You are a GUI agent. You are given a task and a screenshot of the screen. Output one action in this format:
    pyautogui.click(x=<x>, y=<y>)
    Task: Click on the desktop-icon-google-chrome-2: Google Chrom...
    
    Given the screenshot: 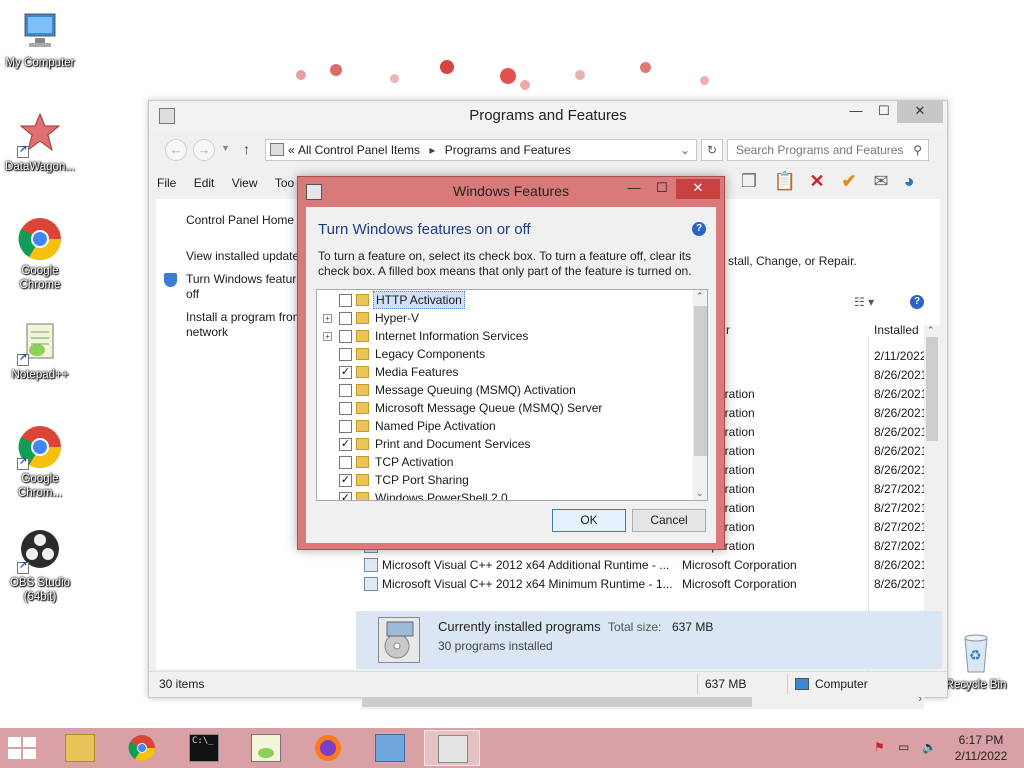 What is the action you would take?
    pyautogui.click(x=40, y=462)
    